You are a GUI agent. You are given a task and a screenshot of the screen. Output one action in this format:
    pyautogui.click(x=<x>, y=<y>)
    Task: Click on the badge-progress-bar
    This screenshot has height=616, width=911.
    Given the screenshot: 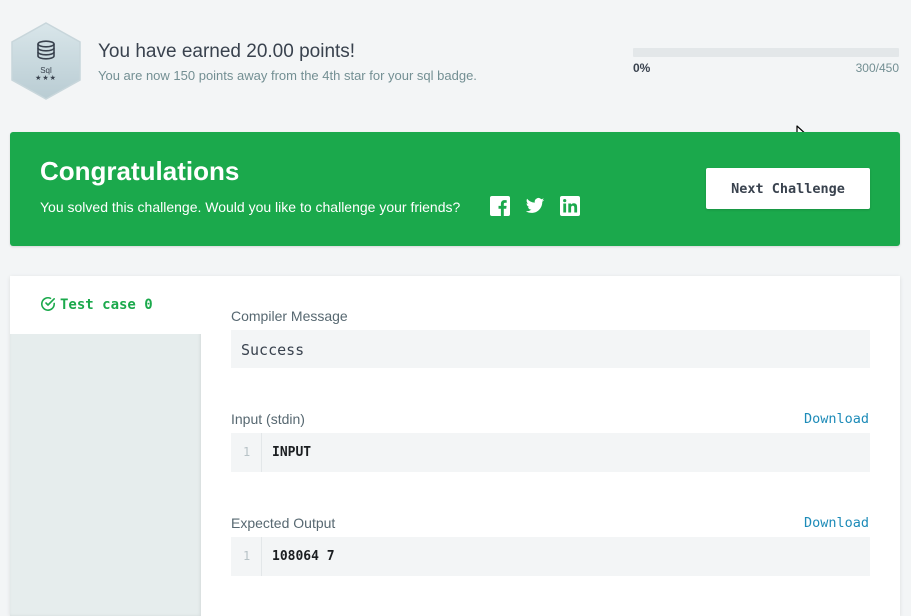 What is the action you would take?
    pyautogui.click(x=766, y=52)
    